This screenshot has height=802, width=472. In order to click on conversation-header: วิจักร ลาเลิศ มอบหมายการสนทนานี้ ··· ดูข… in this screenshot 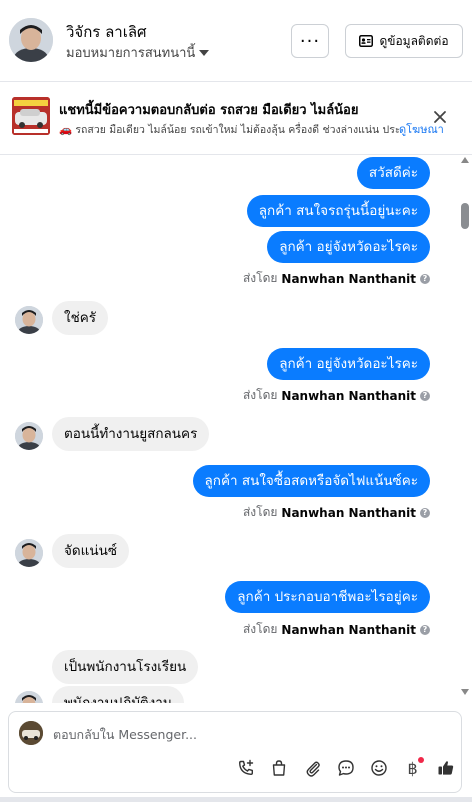, I will do `click(236, 41)`.